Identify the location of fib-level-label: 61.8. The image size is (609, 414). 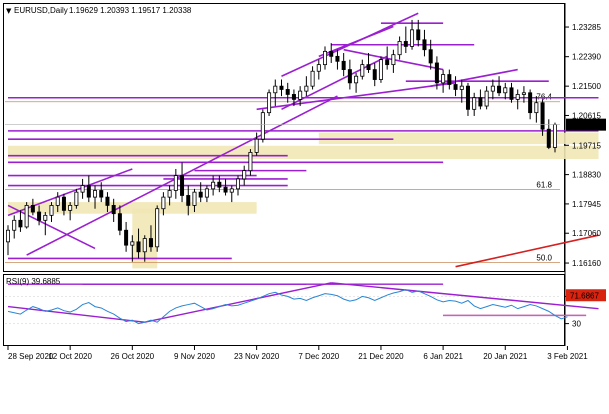
(544, 185).